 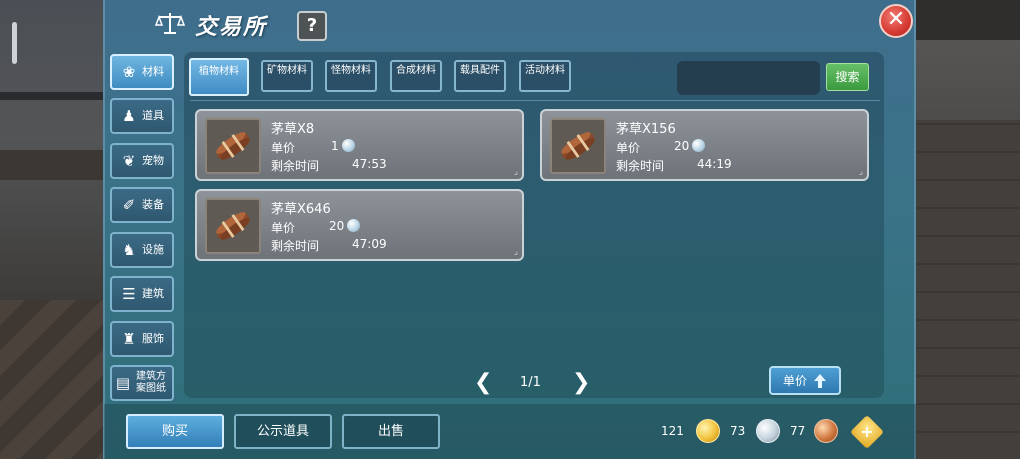 What do you see at coordinates (129, 294) in the screenshot?
I see `building-icon: ☰` at bounding box center [129, 294].